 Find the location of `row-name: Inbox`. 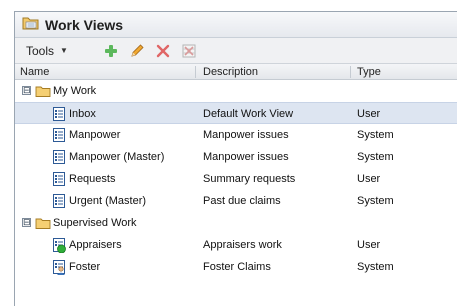

row-name: Inbox is located at coordinates (82, 114).